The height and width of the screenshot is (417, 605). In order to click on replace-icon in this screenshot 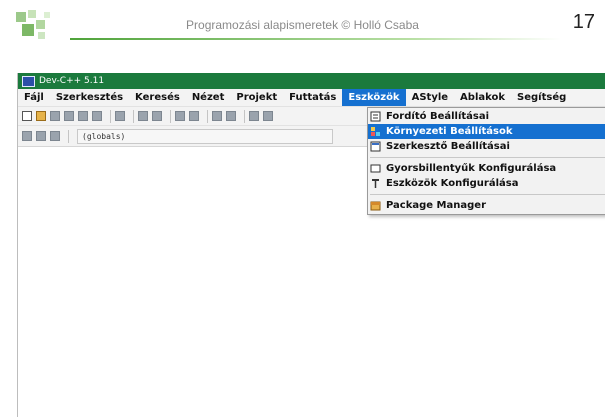, I will do `click(194, 116)`.